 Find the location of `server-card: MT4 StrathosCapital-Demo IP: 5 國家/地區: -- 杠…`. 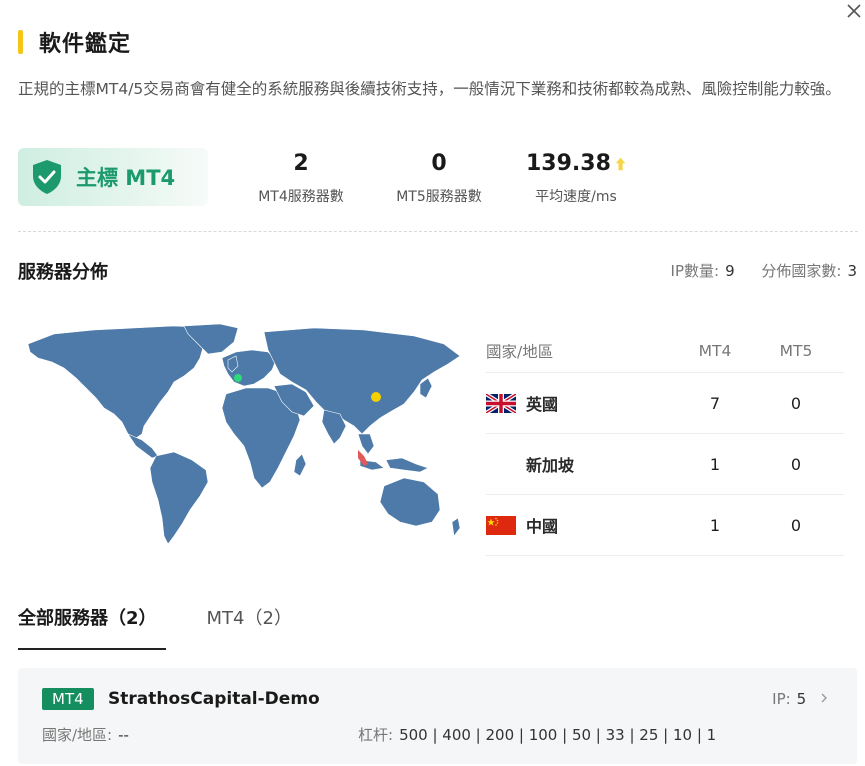

server-card: MT4 StrathosCapital-Demo IP: 5 國家/地區: -- 杠… is located at coordinates (437, 716).